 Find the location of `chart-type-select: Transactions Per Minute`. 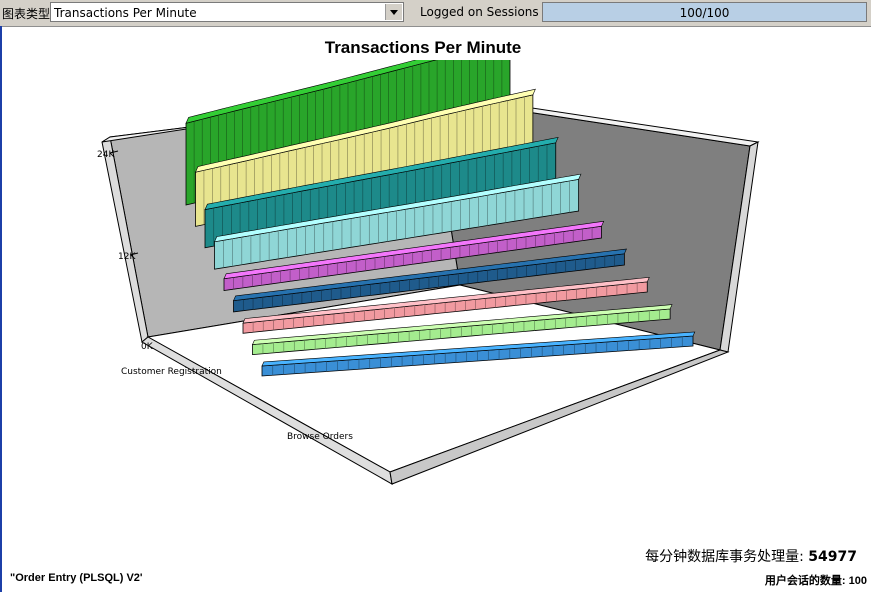

chart-type-select: Transactions Per Minute is located at coordinates (227, 12).